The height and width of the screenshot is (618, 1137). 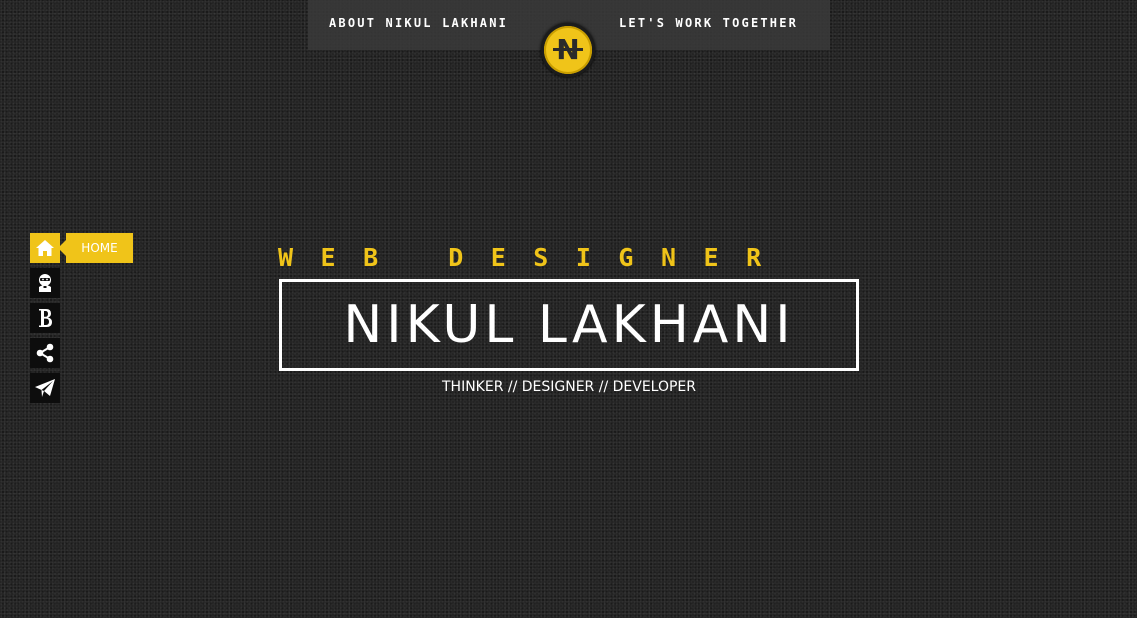 I want to click on side-item-home, so click(x=45, y=248).